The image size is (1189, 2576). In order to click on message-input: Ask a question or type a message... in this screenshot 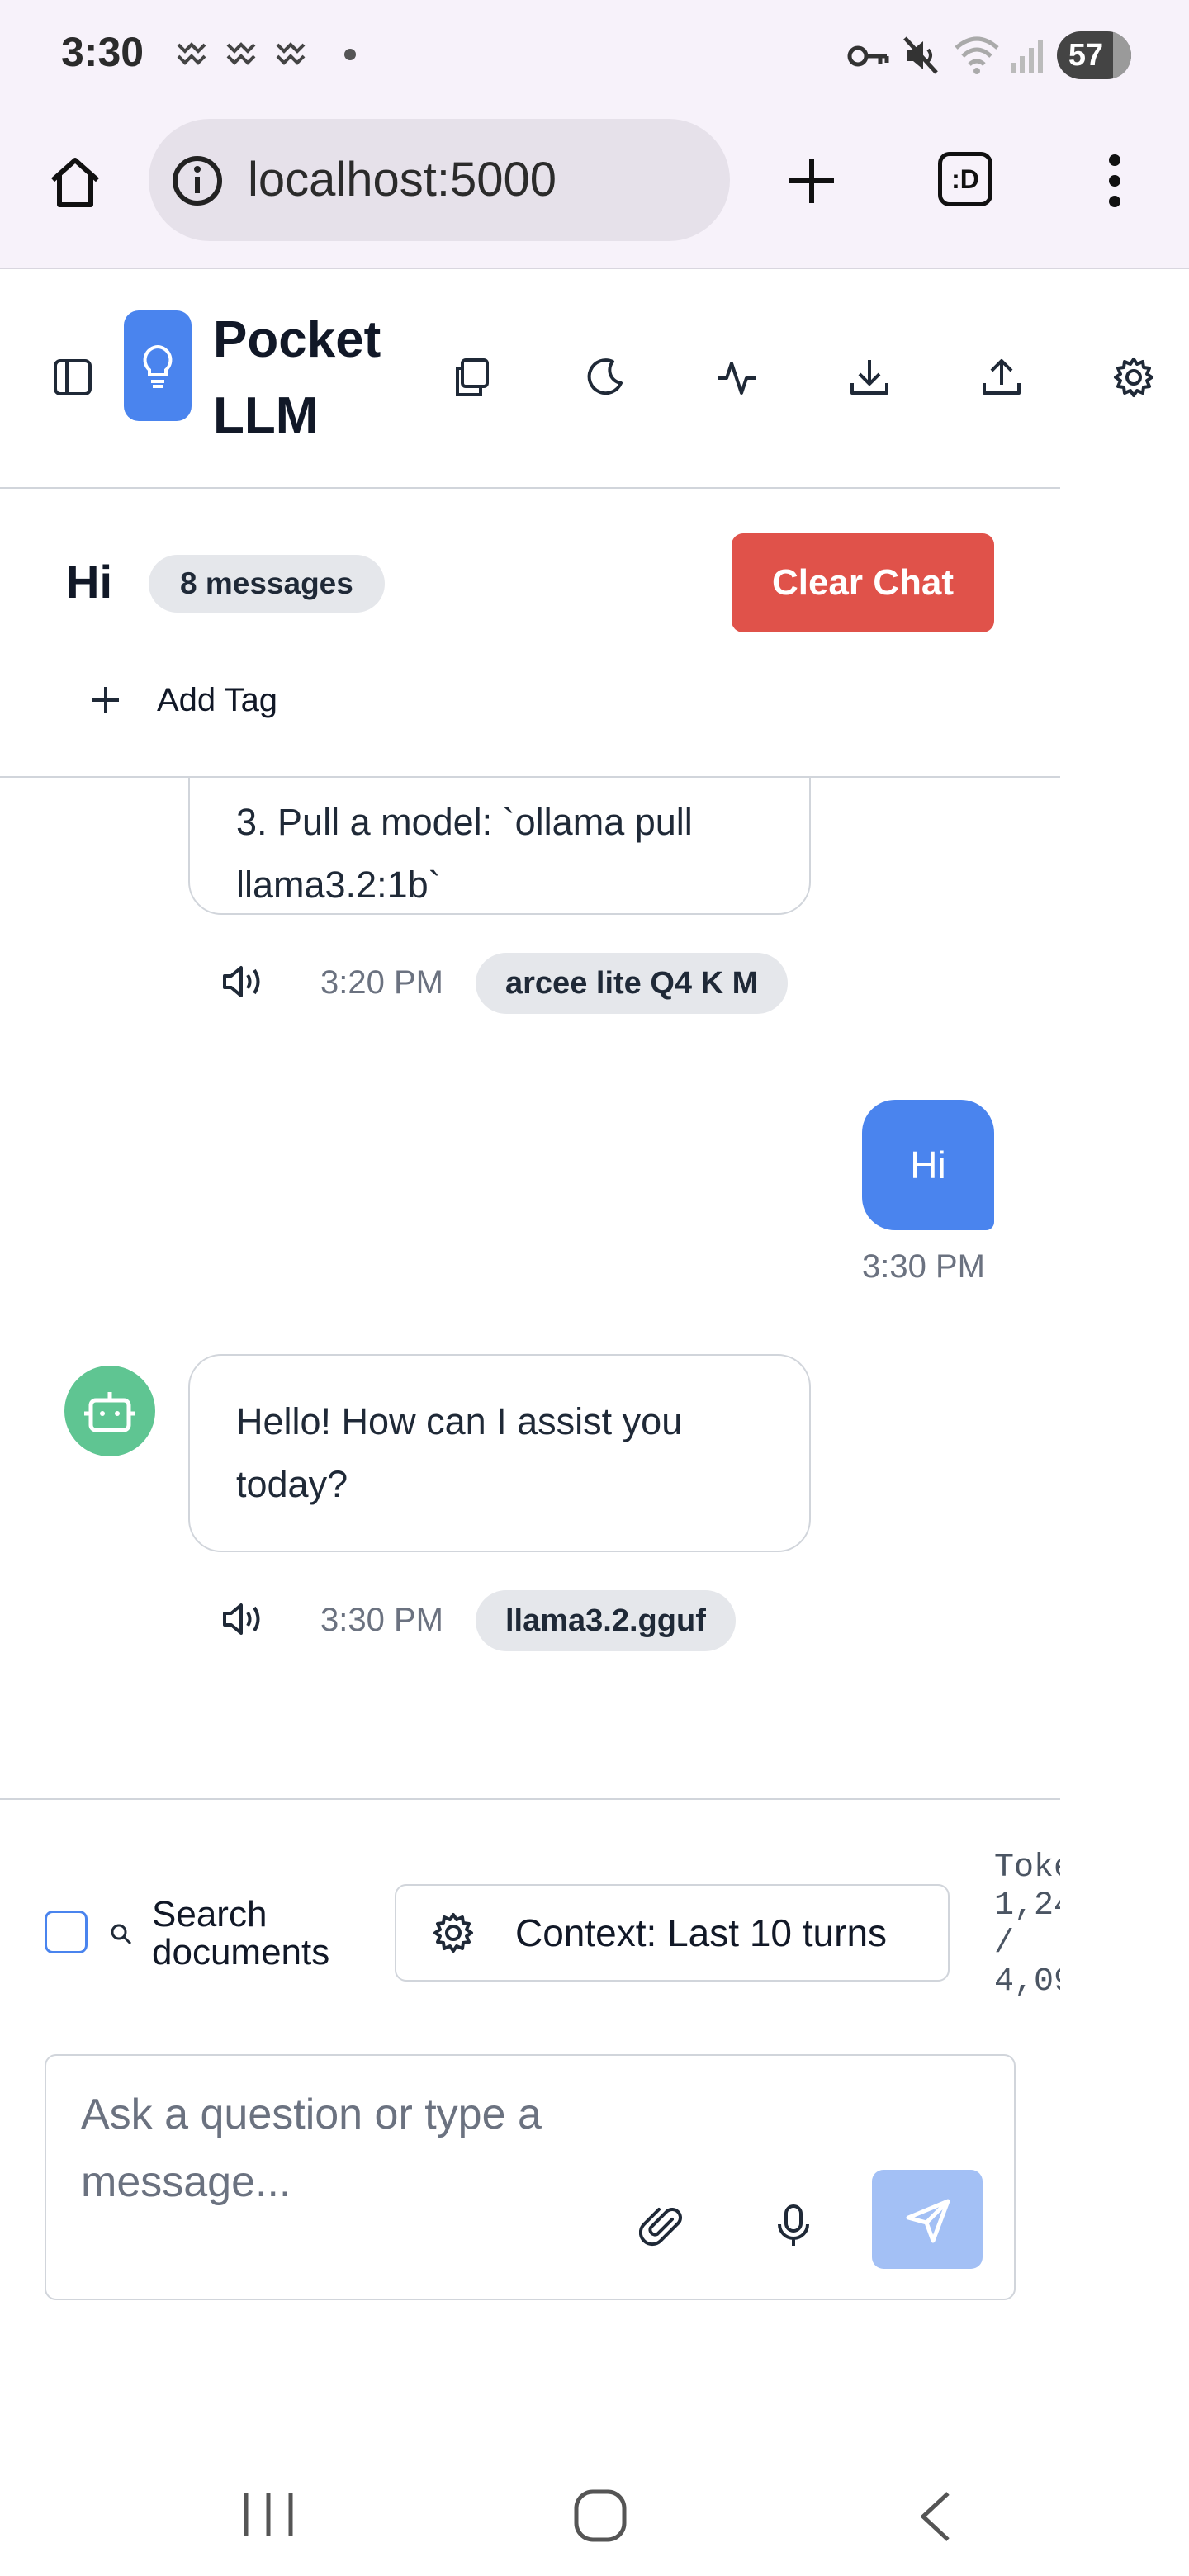, I will do `click(530, 2177)`.